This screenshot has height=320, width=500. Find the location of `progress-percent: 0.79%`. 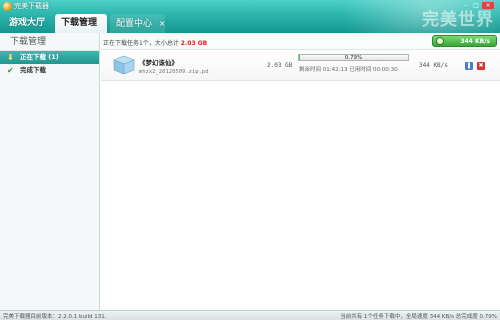

progress-percent: 0.79% is located at coordinates (353, 58).